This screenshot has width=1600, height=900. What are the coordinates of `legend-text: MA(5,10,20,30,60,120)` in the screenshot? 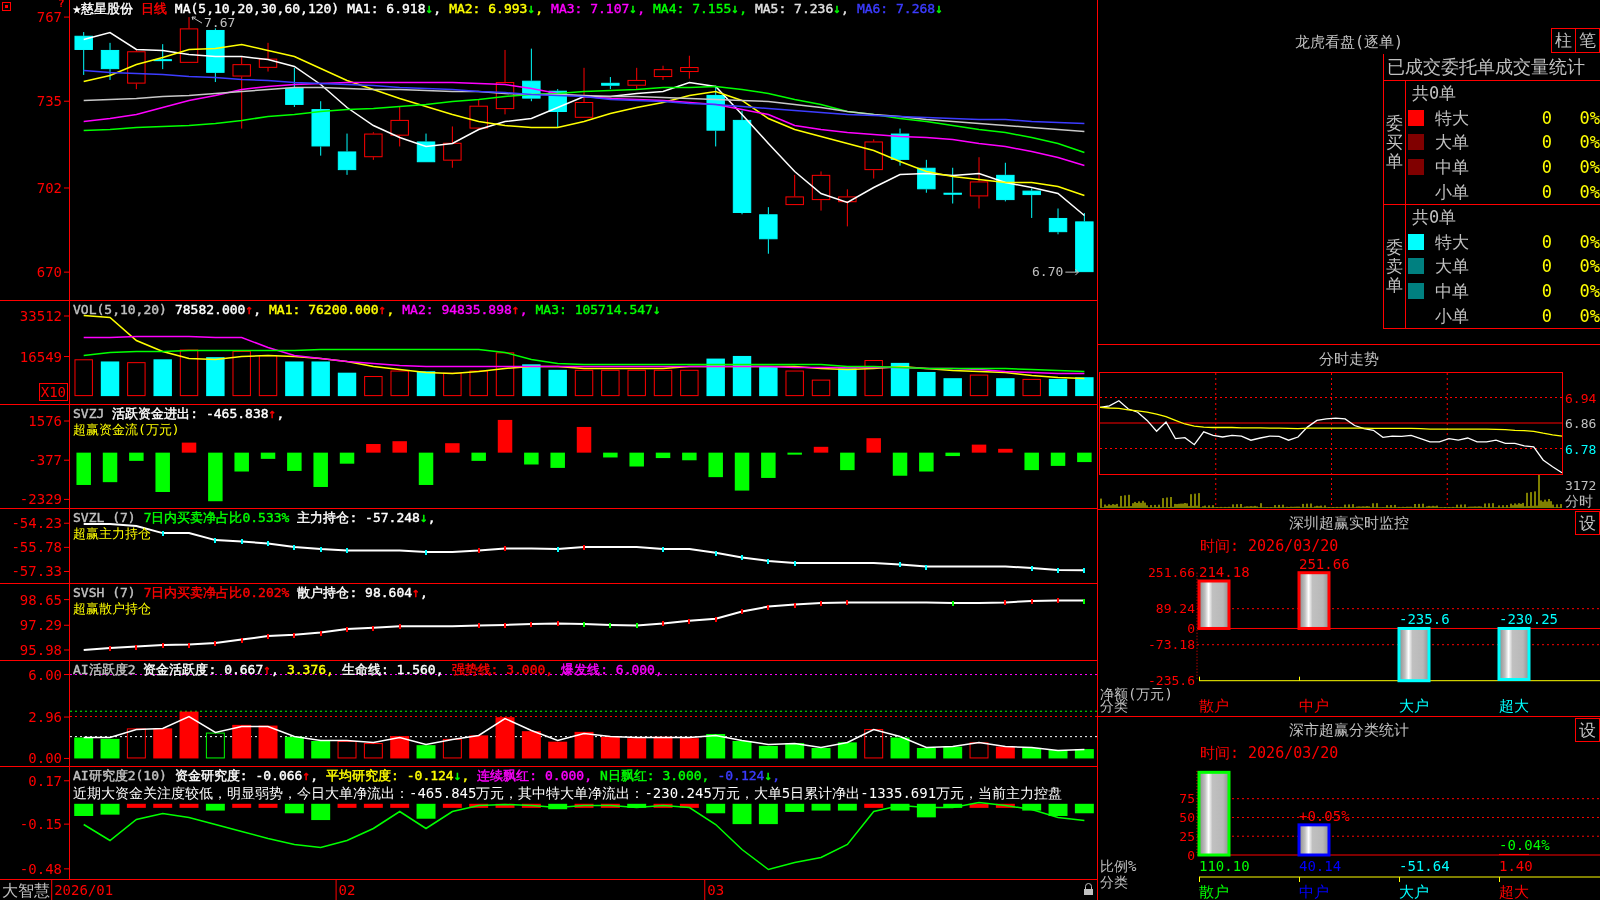 It's located at (257, 9).